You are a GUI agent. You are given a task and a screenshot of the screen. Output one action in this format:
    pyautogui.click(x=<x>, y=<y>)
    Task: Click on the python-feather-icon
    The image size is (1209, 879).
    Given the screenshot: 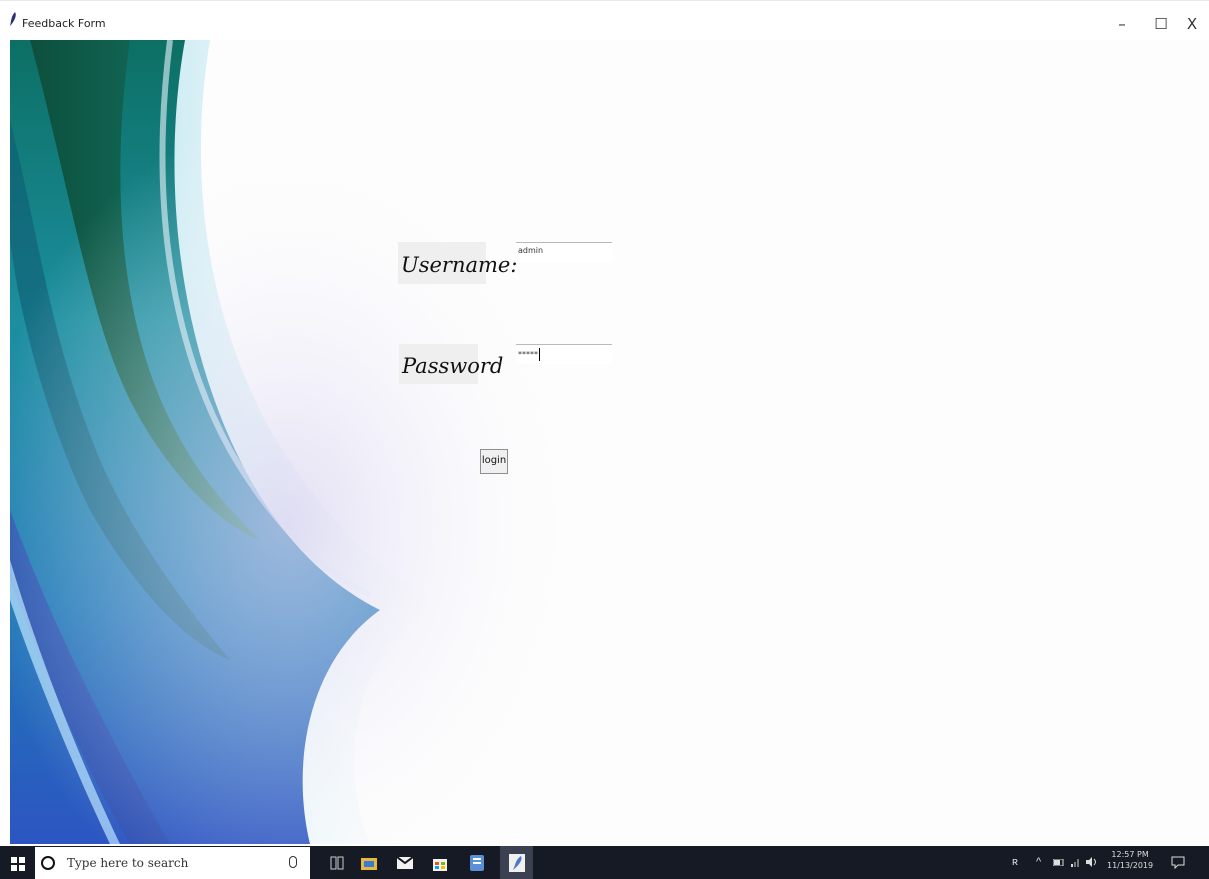 What is the action you would take?
    pyautogui.click(x=517, y=863)
    